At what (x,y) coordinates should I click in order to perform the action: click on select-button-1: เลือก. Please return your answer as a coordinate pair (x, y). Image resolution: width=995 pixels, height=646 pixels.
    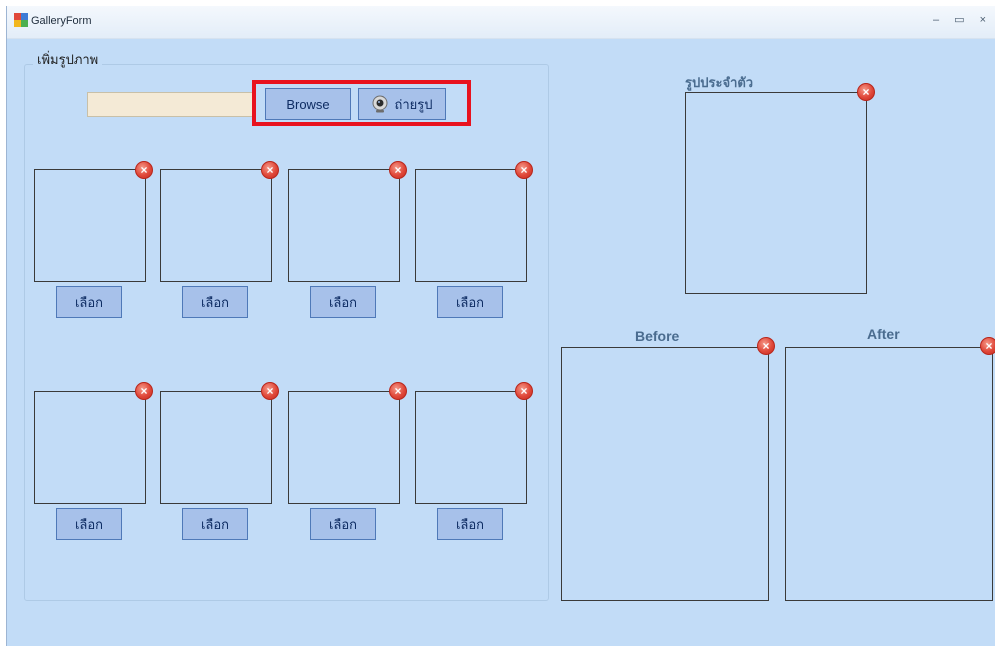
    Looking at the image, I should click on (89, 302).